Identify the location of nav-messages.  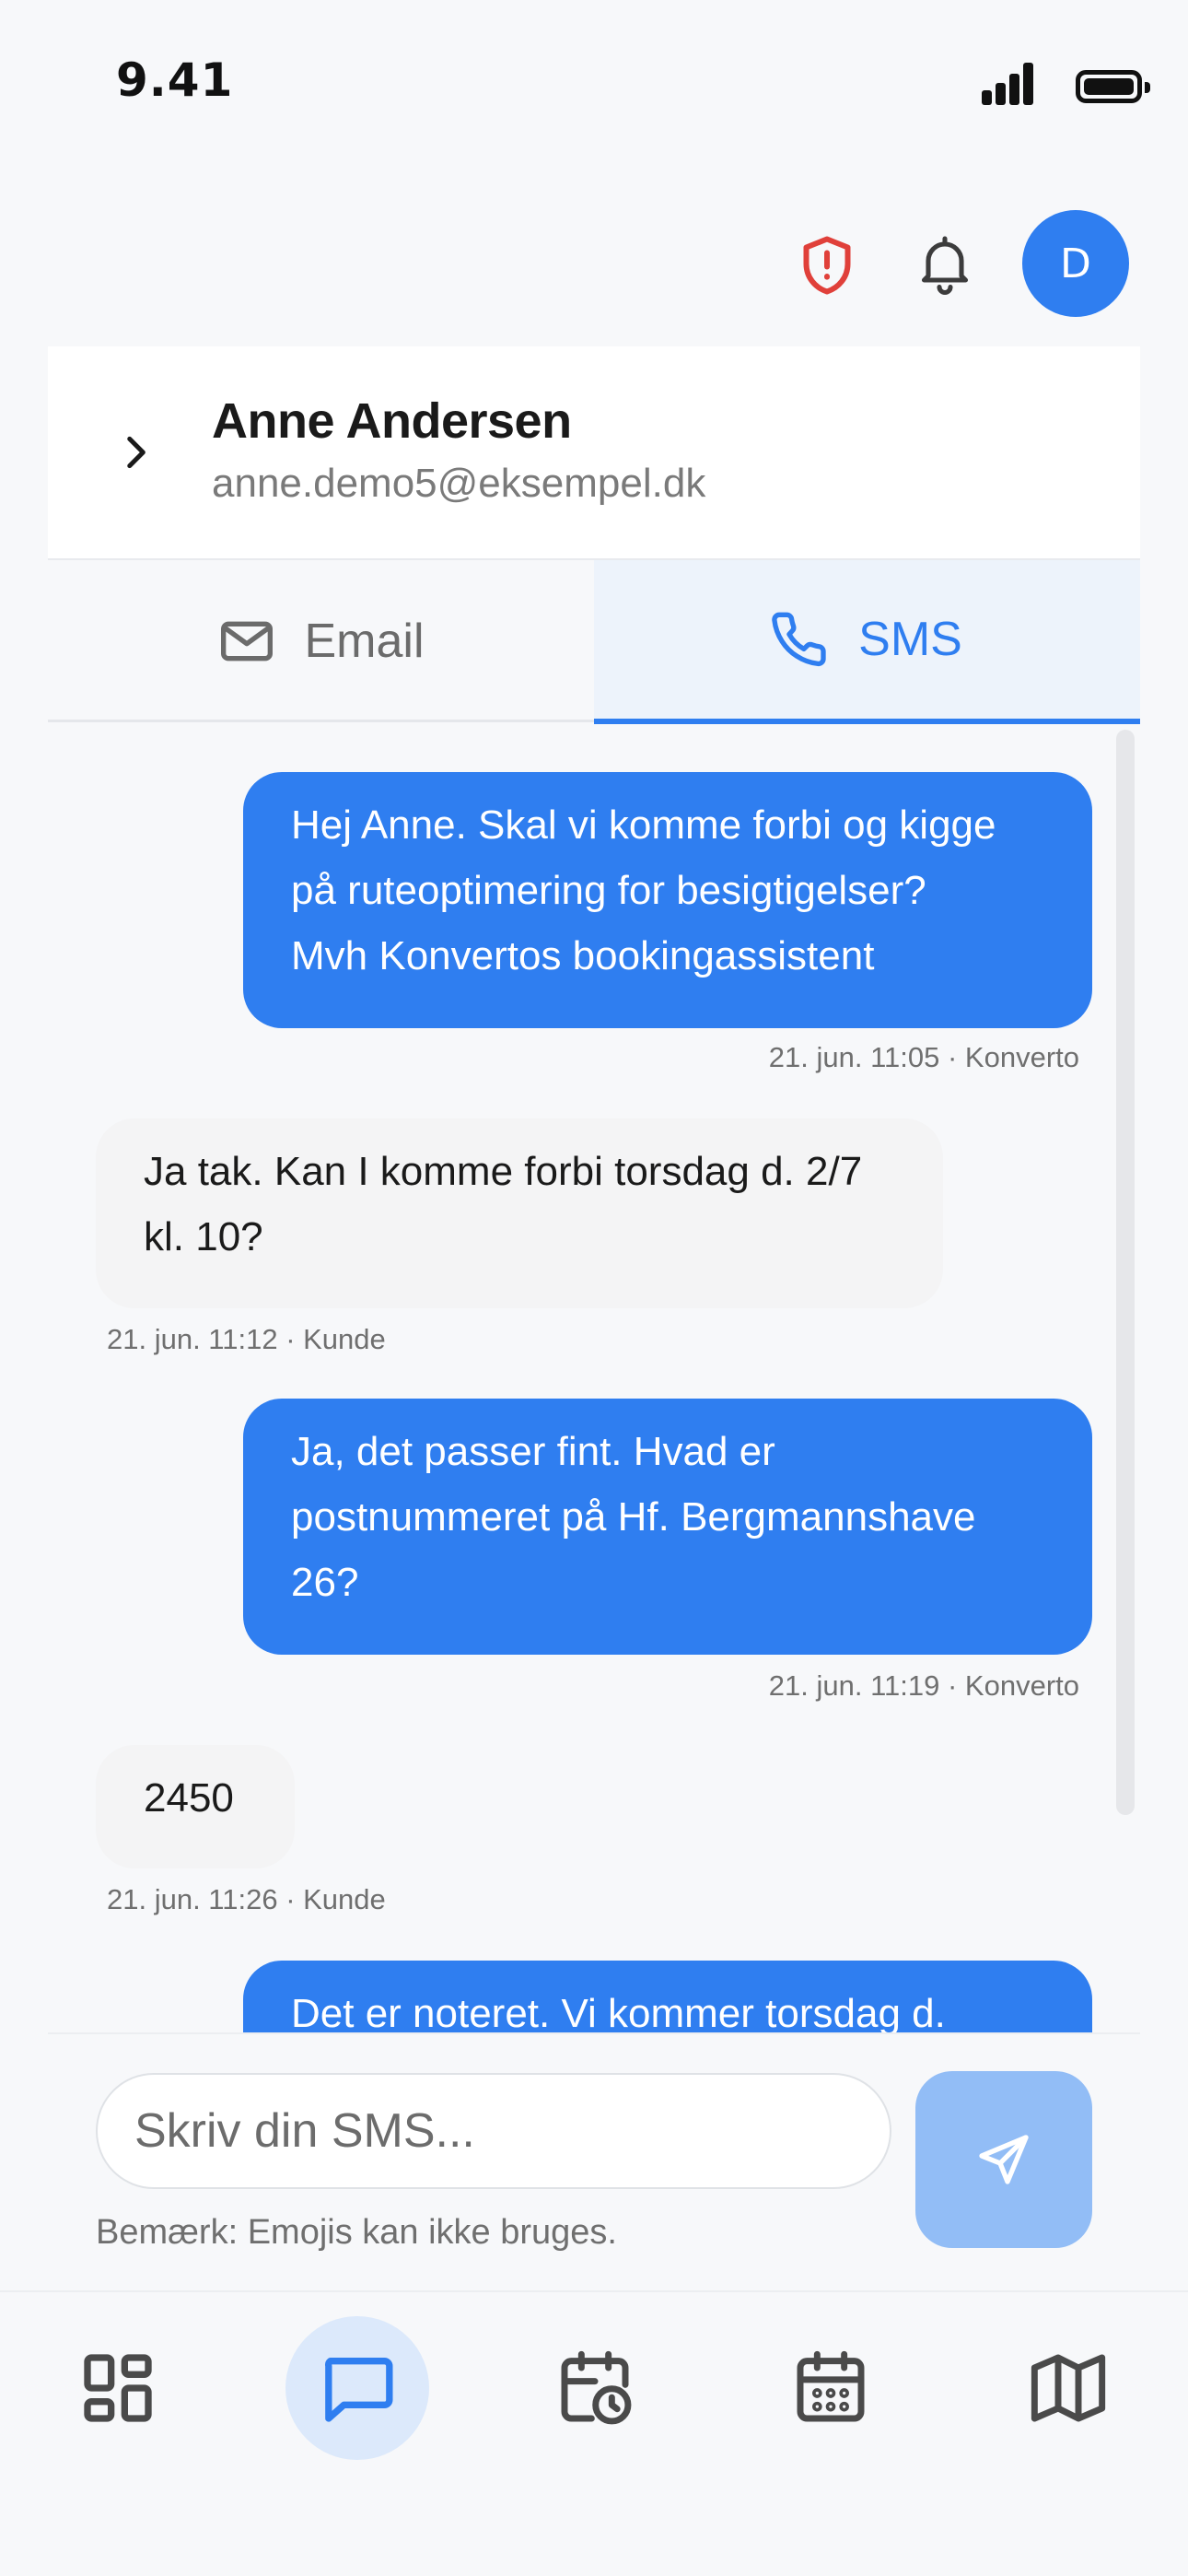
(357, 2388).